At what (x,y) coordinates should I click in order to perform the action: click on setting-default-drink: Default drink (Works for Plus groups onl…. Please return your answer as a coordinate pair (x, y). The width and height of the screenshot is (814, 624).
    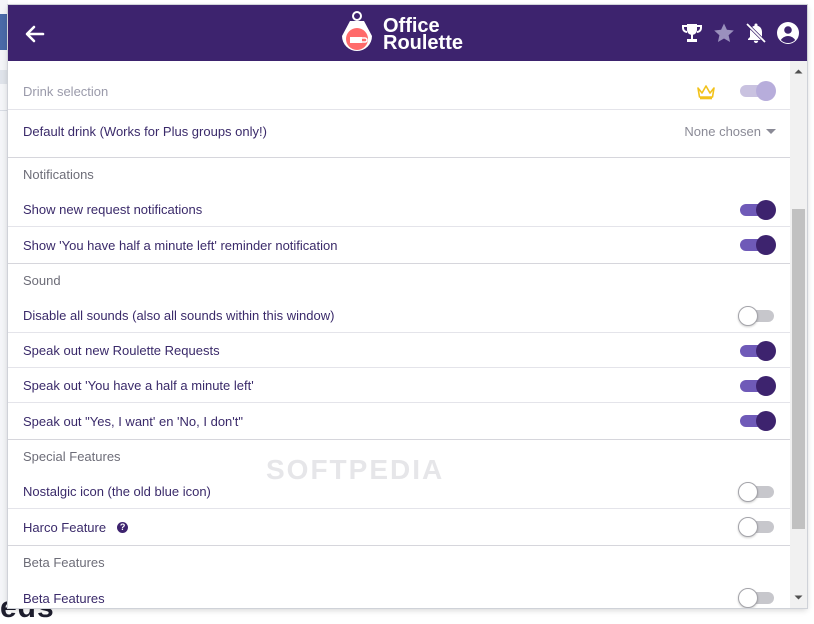
    Looking at the image, I should click on (399, 131).